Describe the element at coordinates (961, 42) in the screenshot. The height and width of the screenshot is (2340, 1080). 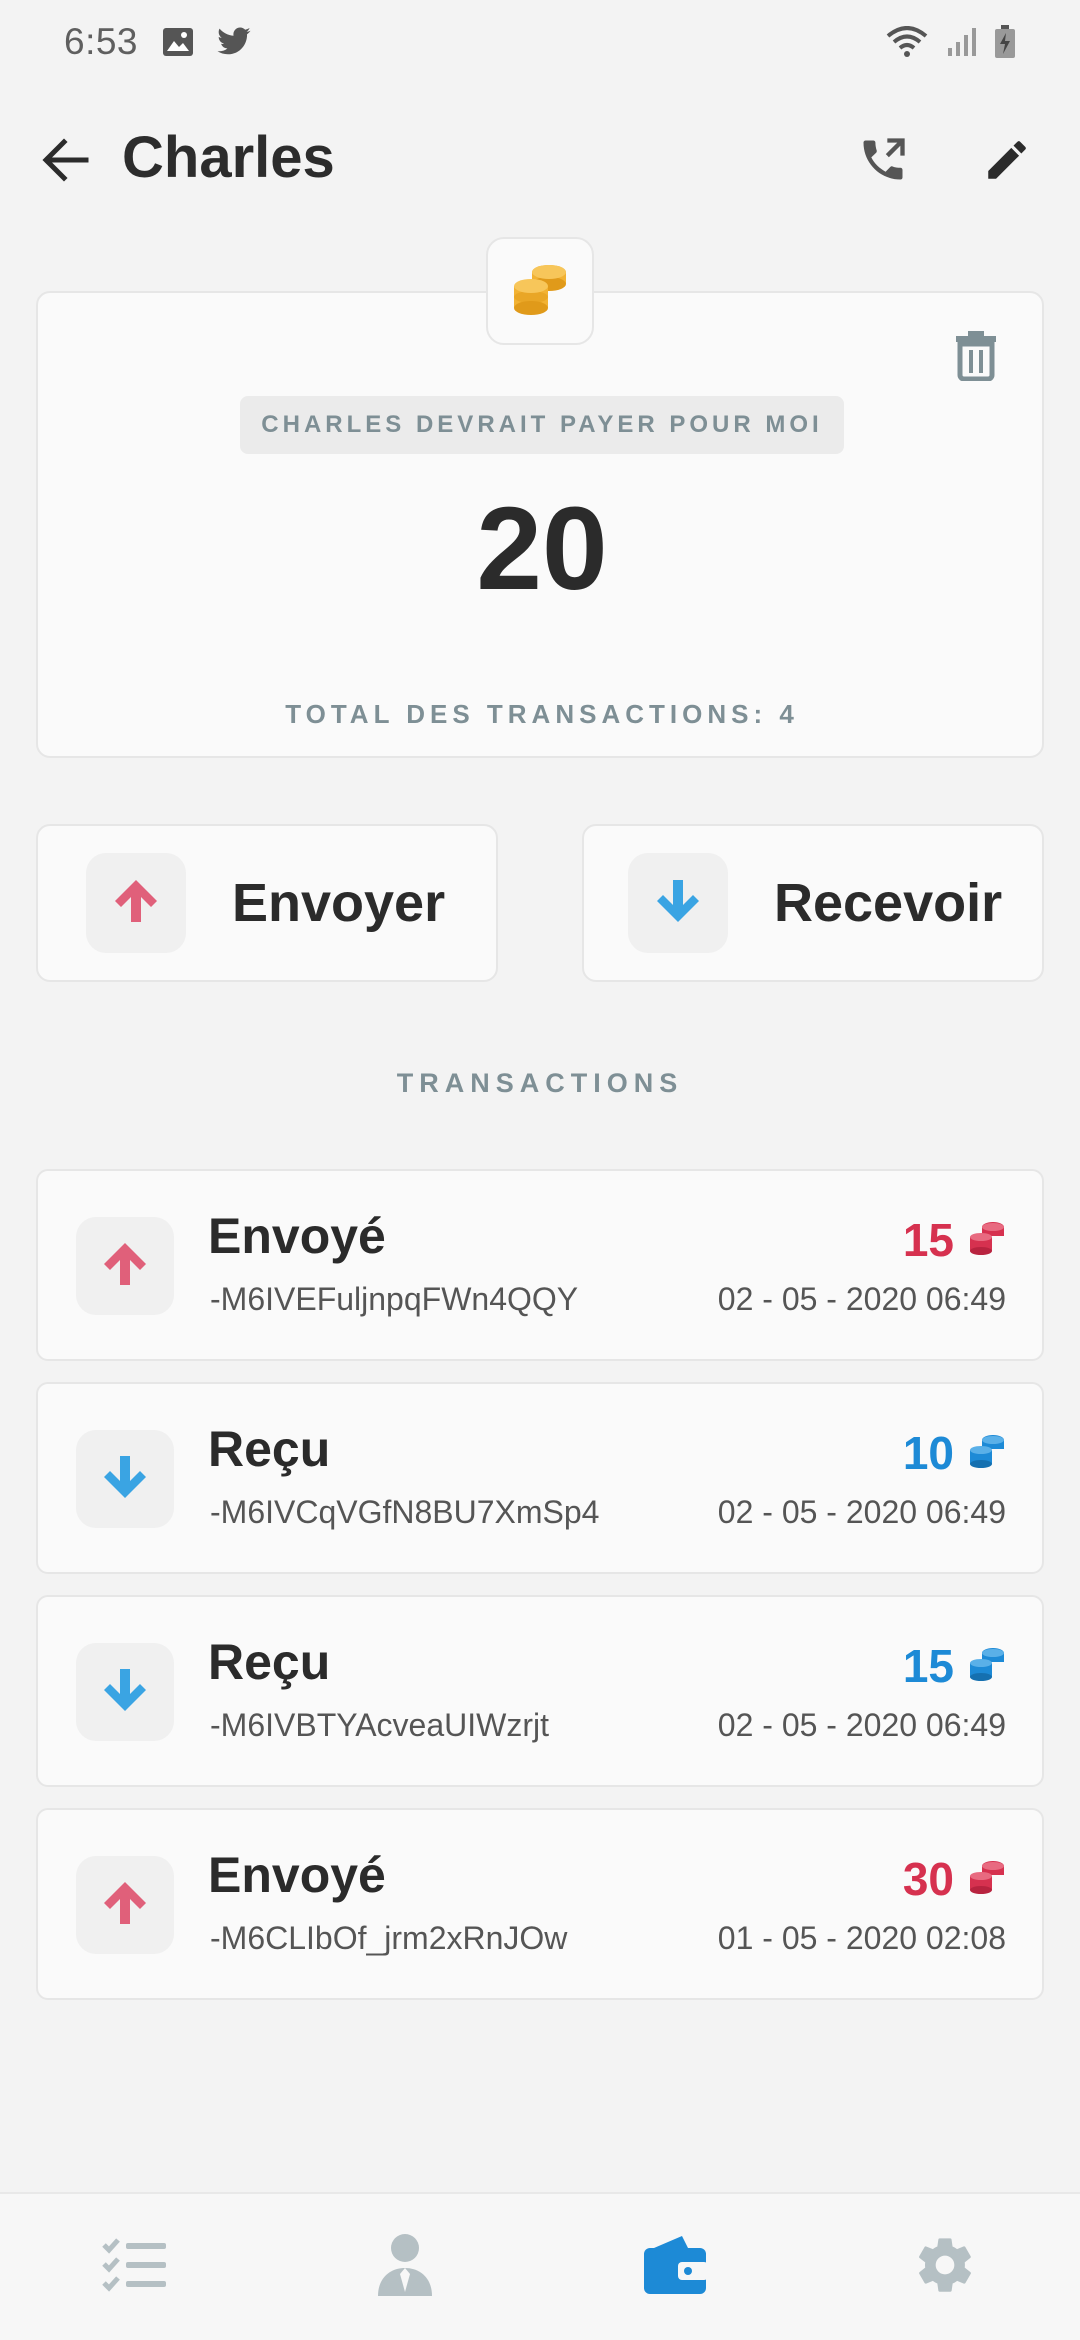
I see `signal-icon` at that location.